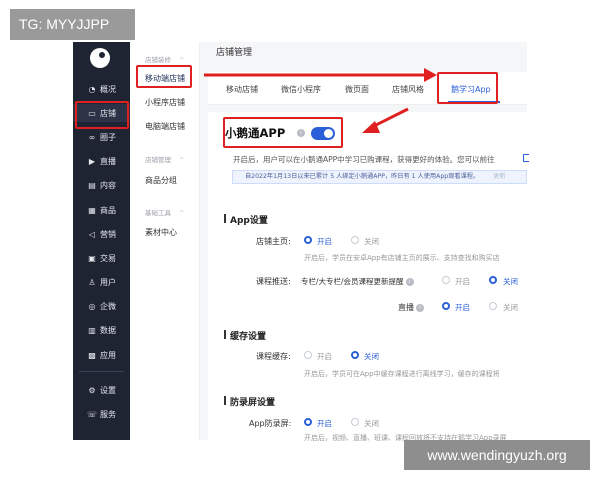 This screenshot has height=480, width=600. I want to click on store-home-off-label: 关闭, so click(371, 241).